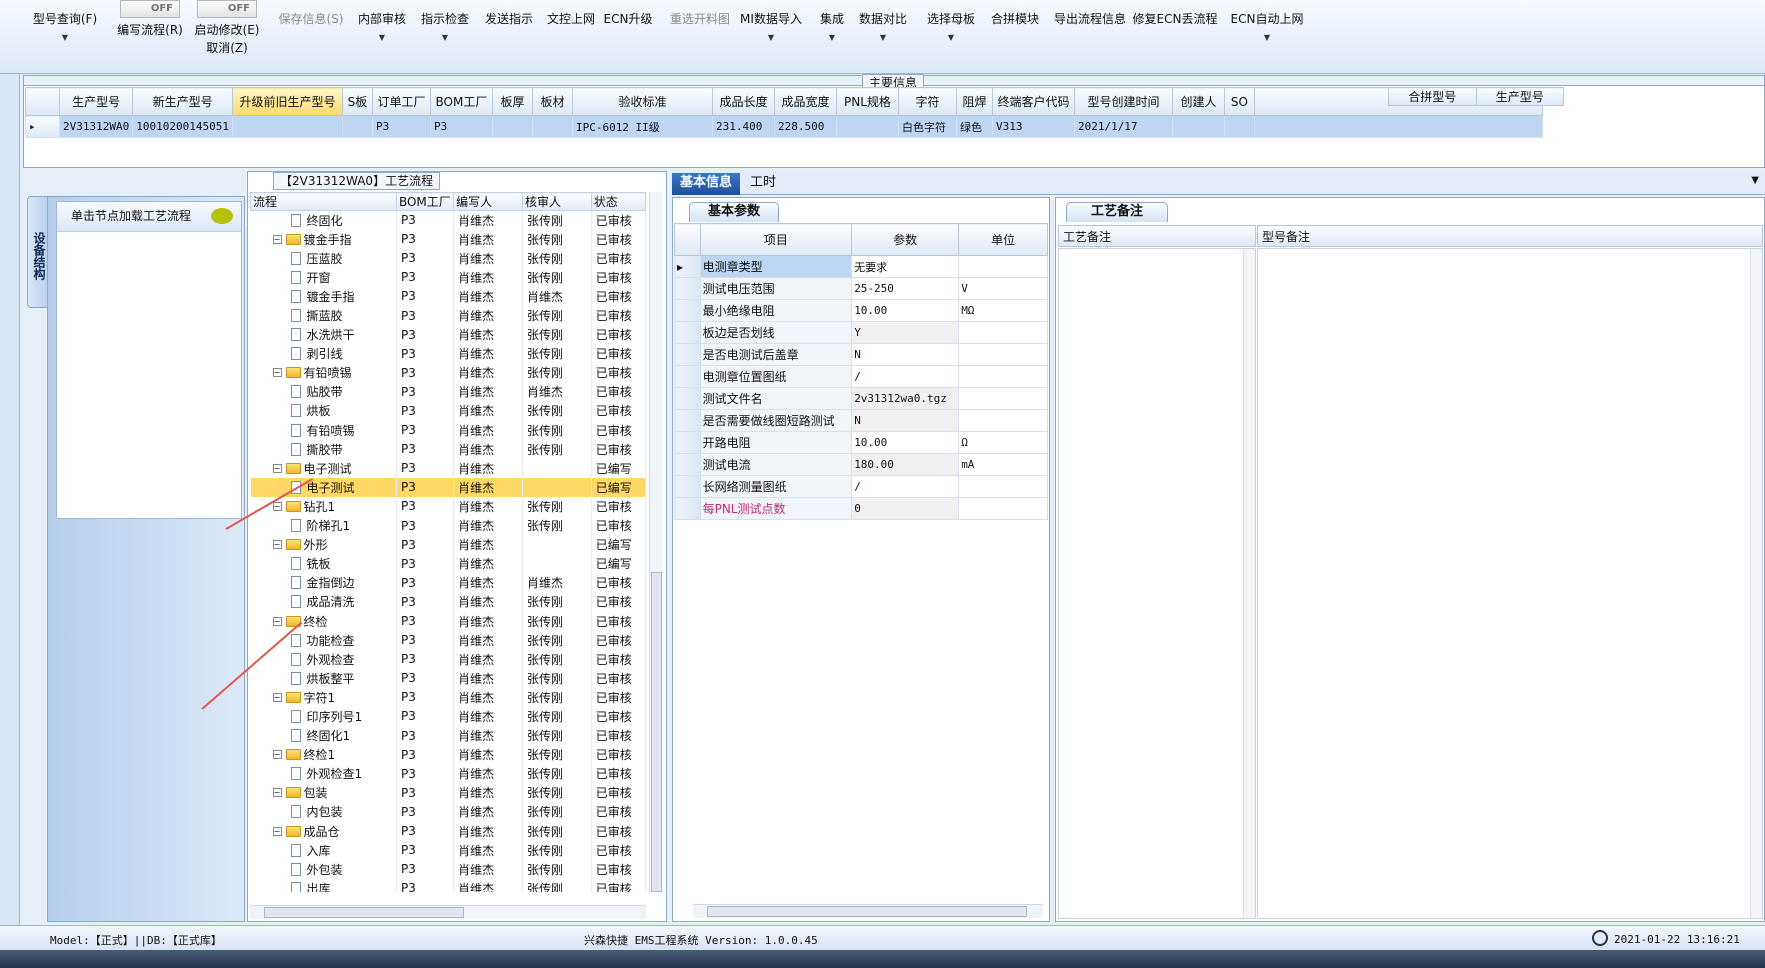 The image size is (1765, 968). I want to click on param-value: 180.00, so click(905, 464).